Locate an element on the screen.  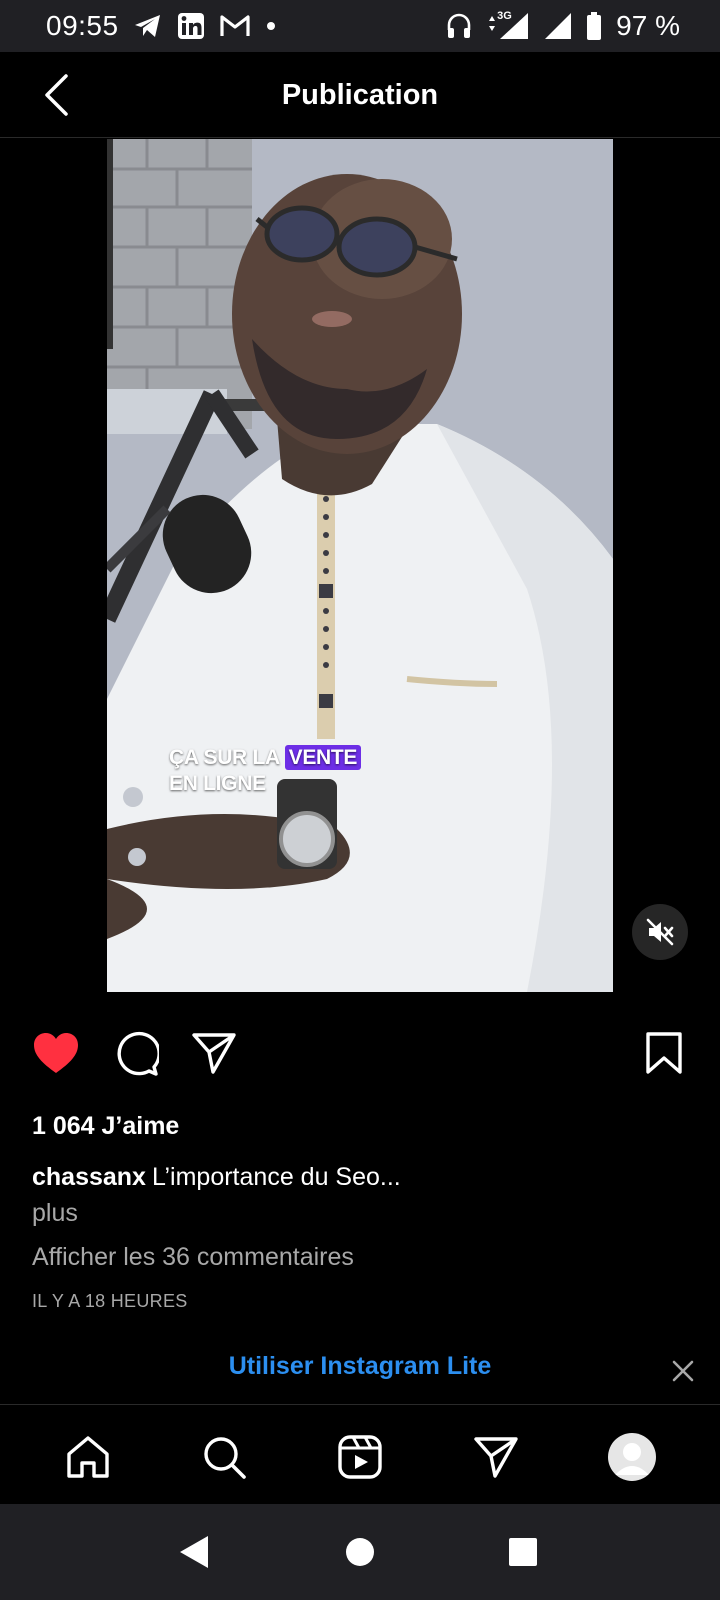
page-title: Publication is located at coordinates (360, 94).